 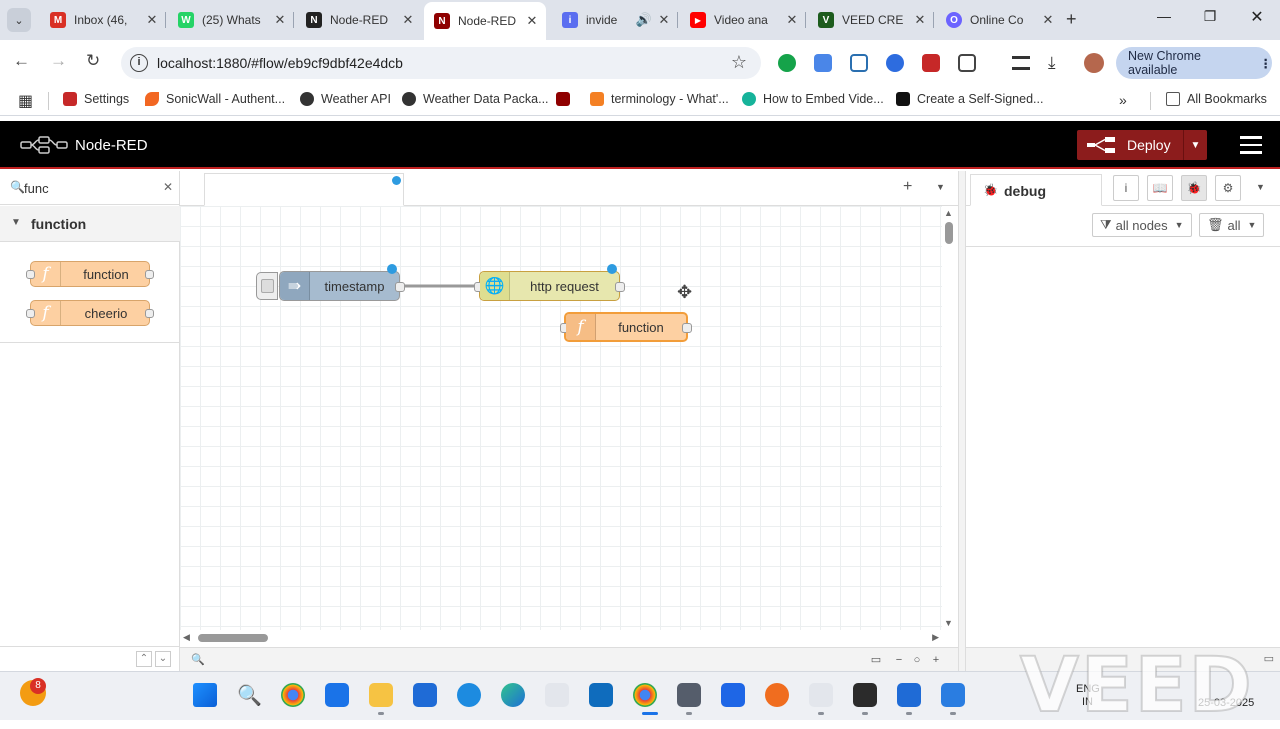 I want to click on camera-icon, so click(x=909, y=695).